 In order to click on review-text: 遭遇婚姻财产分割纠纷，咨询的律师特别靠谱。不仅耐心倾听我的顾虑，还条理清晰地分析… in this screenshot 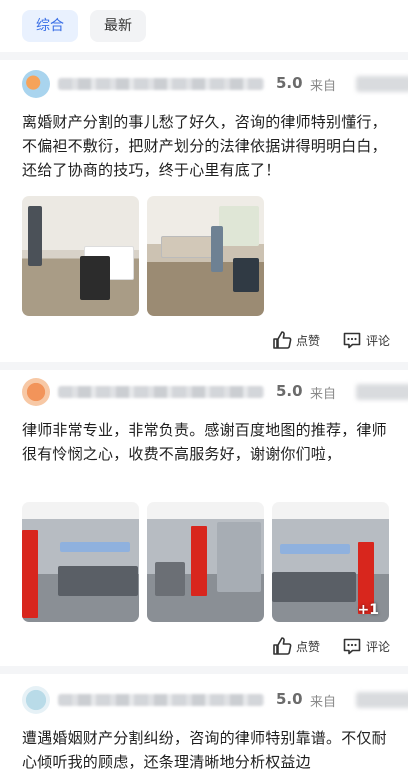, I will do `click(204, 750)`.